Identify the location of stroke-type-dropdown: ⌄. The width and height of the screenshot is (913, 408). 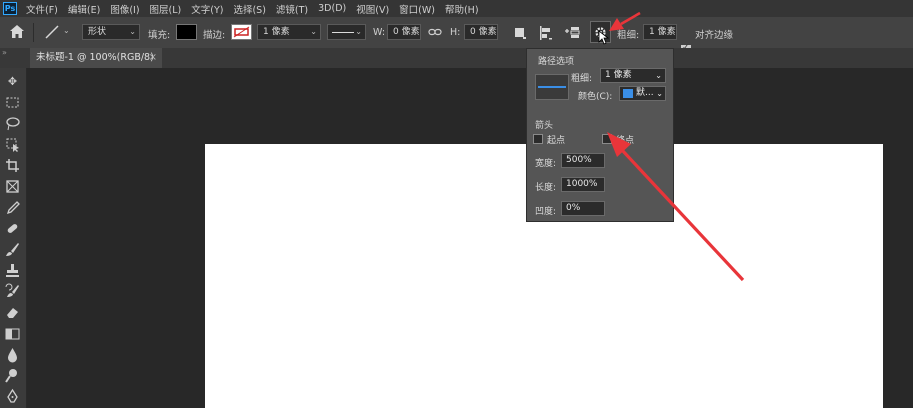
(346, 32).